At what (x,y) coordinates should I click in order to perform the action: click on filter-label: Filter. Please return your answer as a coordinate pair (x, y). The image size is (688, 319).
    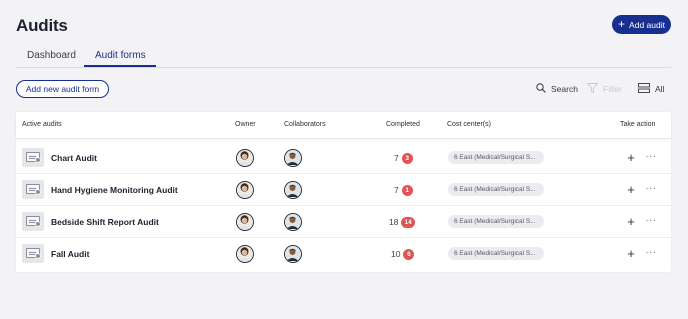
    Looking at the image, I should click on (612, 89).